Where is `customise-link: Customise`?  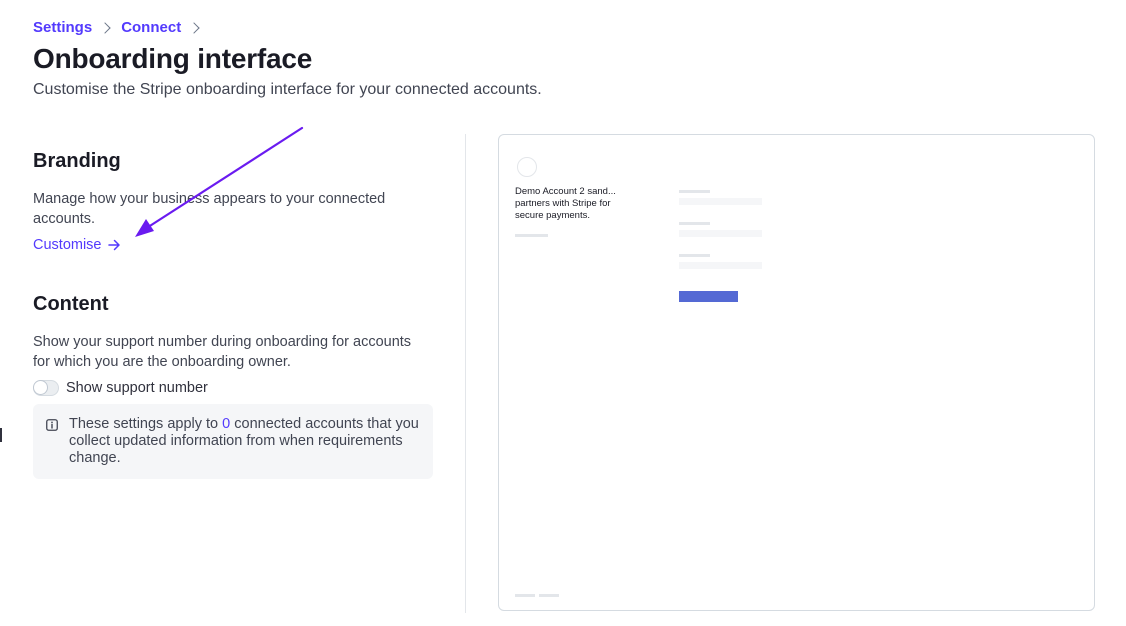
customise-link: Customise is located at coordinates (77, 245).